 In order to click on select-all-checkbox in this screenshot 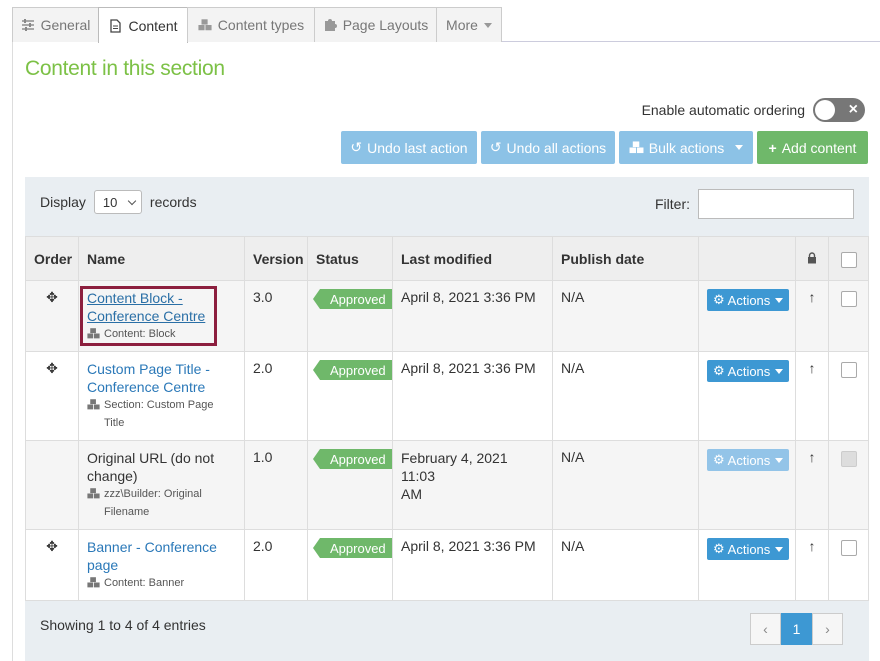, I will do `click(848, 259)`.